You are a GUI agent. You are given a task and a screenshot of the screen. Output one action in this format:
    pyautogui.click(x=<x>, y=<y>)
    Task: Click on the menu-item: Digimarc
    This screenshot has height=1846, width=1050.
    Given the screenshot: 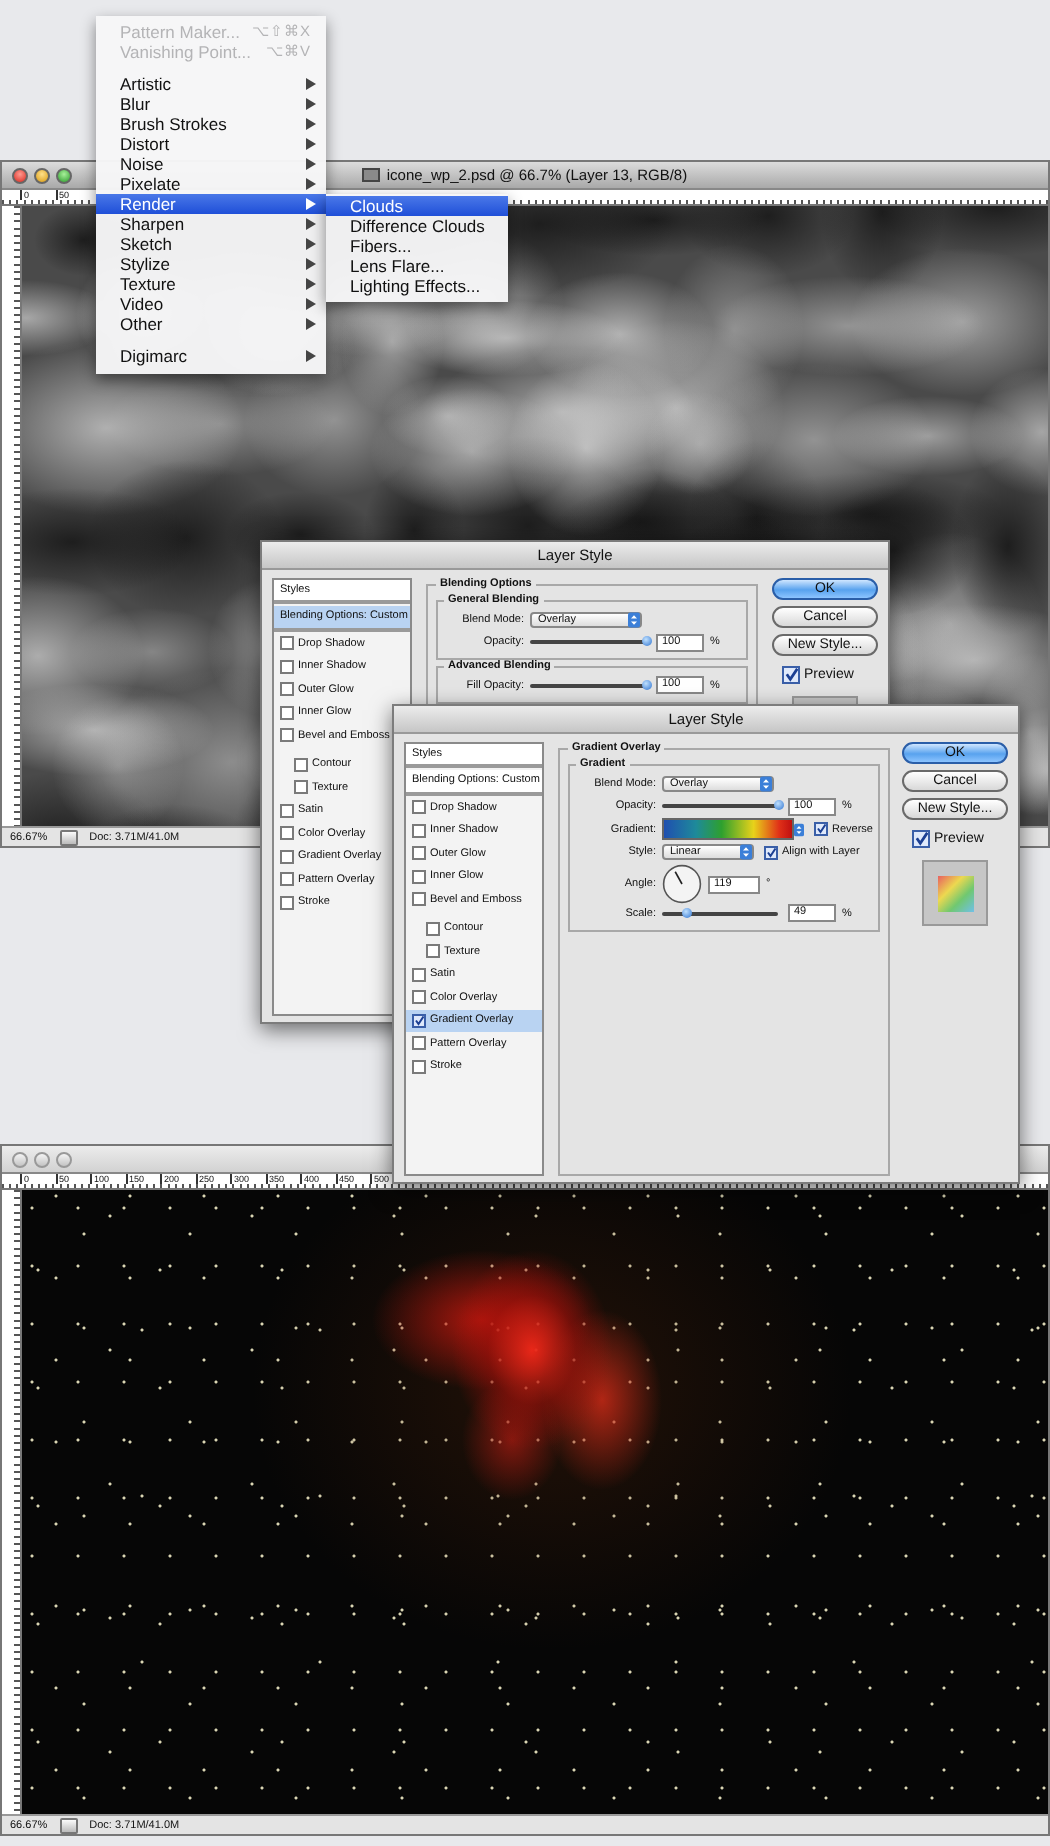 What is the action you would take?
    pyautogui.click(x=211, y=356)
    